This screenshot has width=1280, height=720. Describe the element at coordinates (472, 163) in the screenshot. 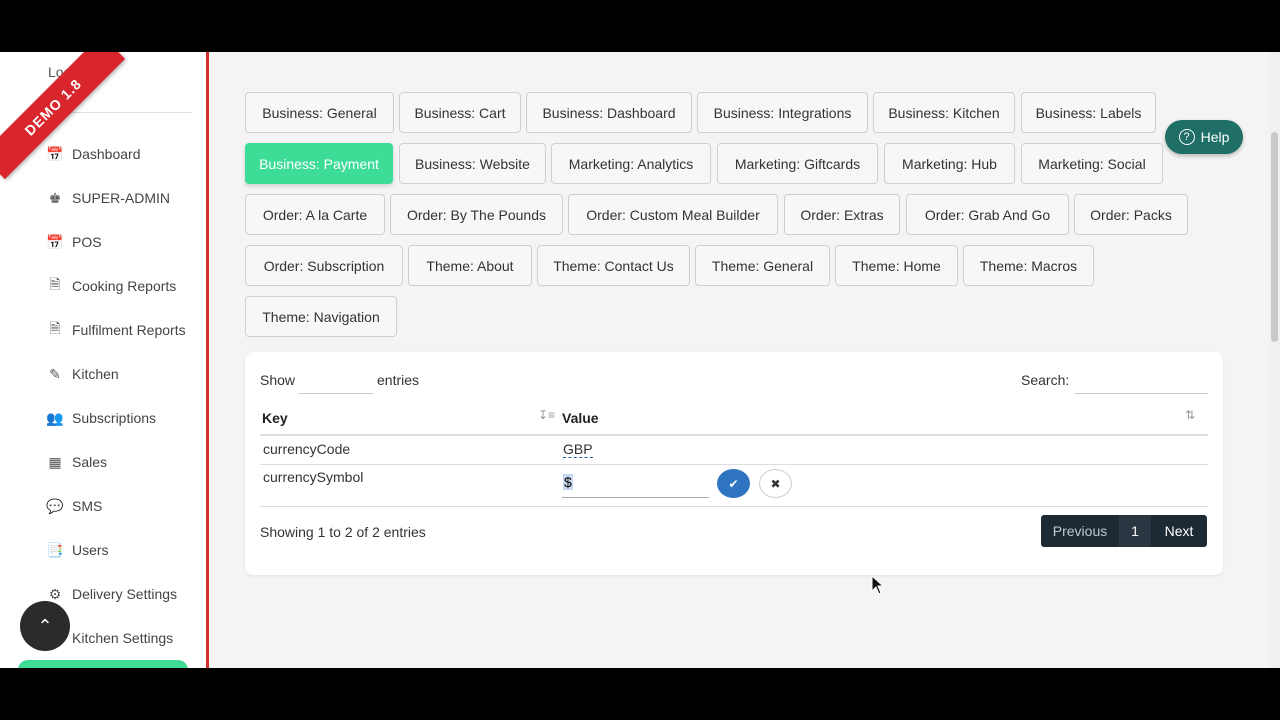

I see `tab-business-website: Business: Website` at that location.